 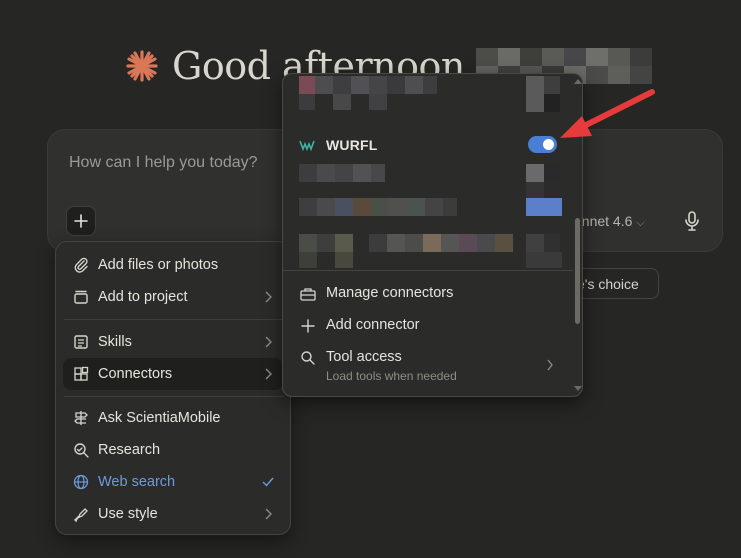 What do you see at coordinates (431, 326) in the screenshot?
I see `add-connector-item: Add connector` at bounding box center [431, 326].